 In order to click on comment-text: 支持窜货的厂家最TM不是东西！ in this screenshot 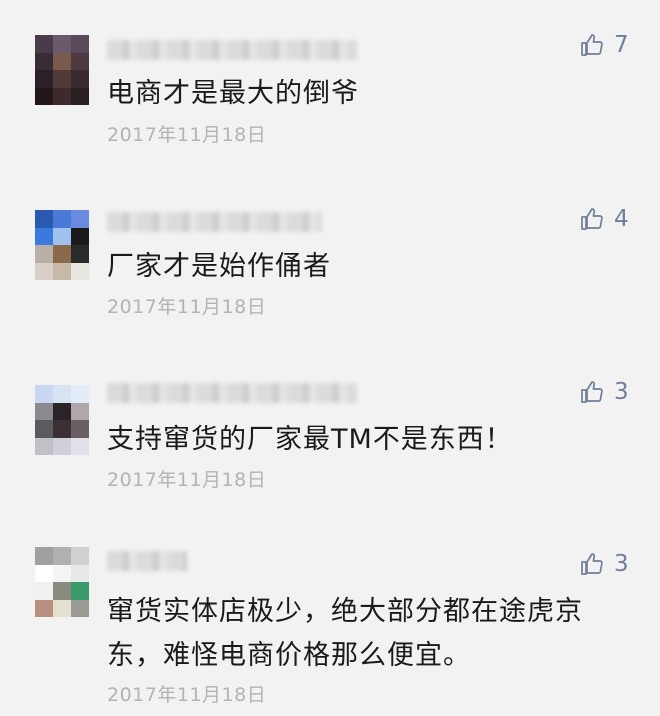, I will do `click(310, 439)`.